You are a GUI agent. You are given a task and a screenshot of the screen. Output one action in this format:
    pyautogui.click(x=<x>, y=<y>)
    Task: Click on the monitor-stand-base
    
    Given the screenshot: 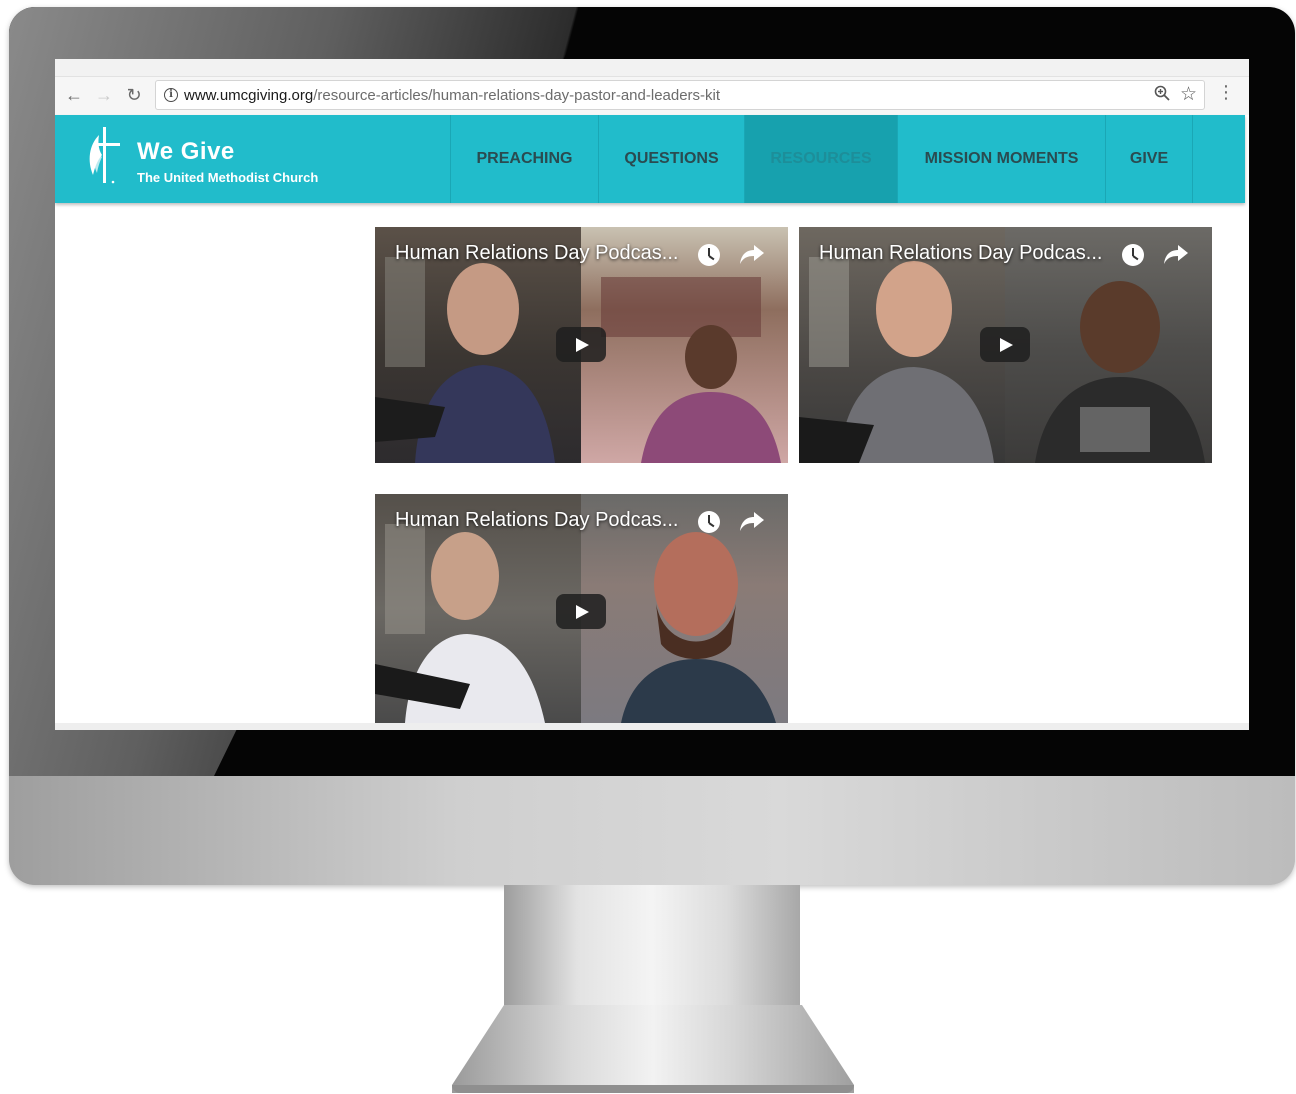 What is the action you would take?
    pyautogui.click(x=653, y=1049)
    